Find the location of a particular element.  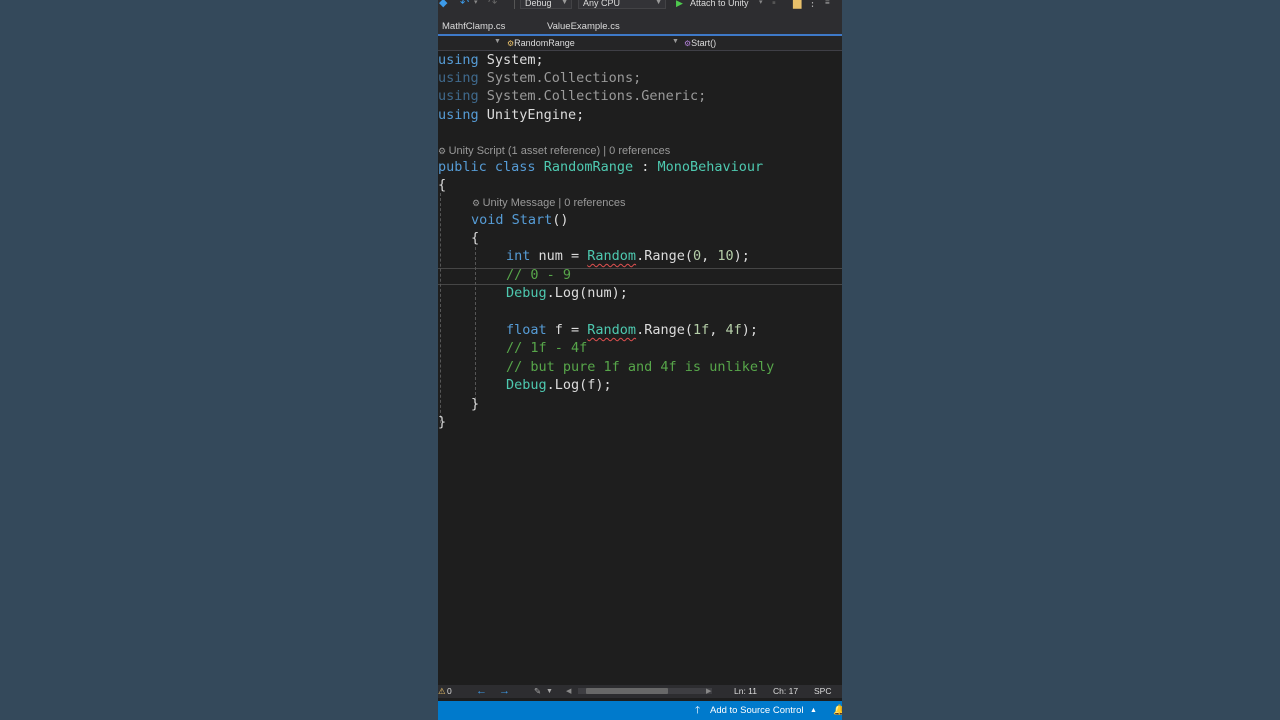

code-comment: // 1f - 4f is located at coordinates (547, 348).